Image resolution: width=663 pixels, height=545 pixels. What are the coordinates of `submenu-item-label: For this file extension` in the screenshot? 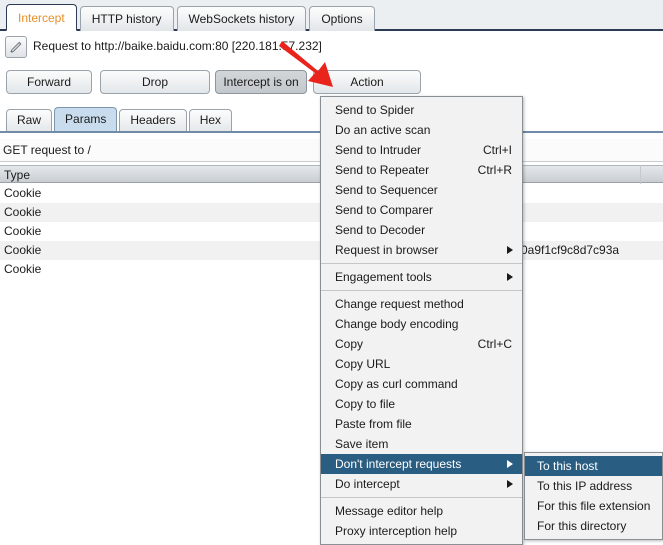 It's located at (594, 506).